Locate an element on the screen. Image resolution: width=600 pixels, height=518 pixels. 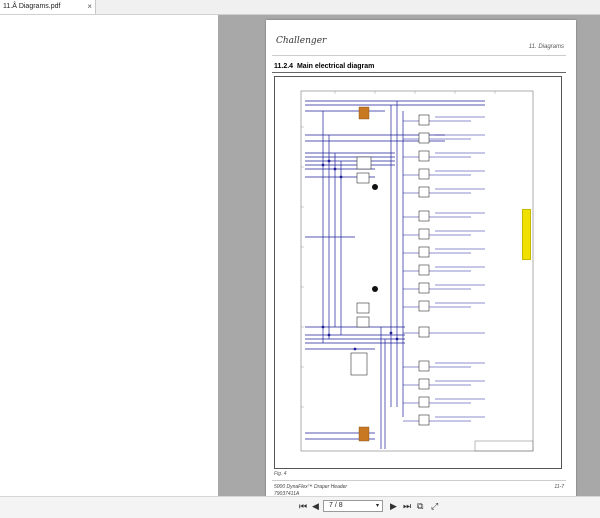
section-rule is located at coordinates (419, 72).